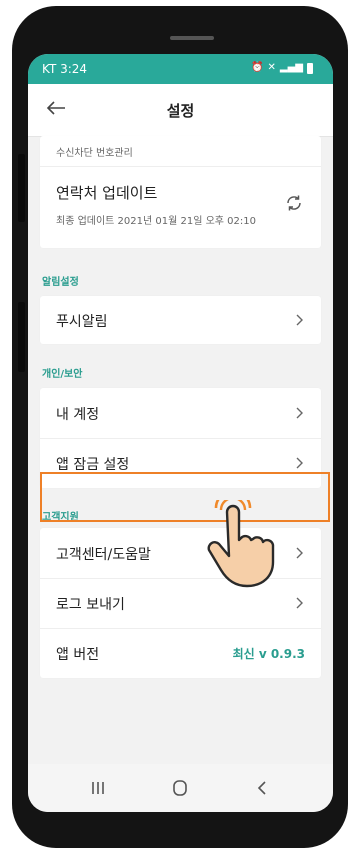 The image size is (360, 856). I want to click on volume-button, so click(21, 188).